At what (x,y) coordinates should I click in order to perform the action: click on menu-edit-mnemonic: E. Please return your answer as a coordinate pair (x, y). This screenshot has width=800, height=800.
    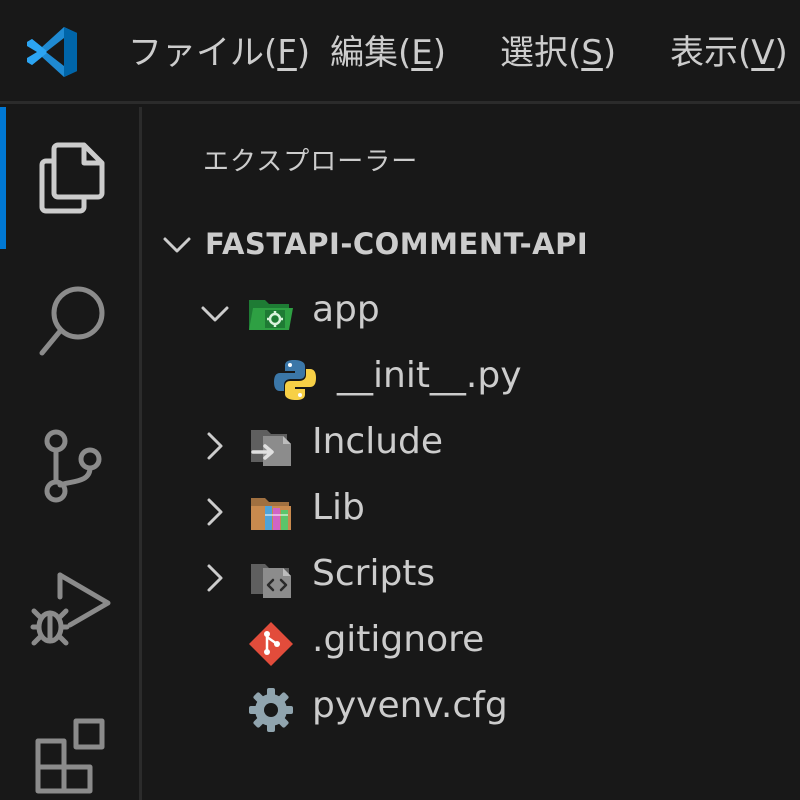
    Looking at the image, I should click on (422, 53).